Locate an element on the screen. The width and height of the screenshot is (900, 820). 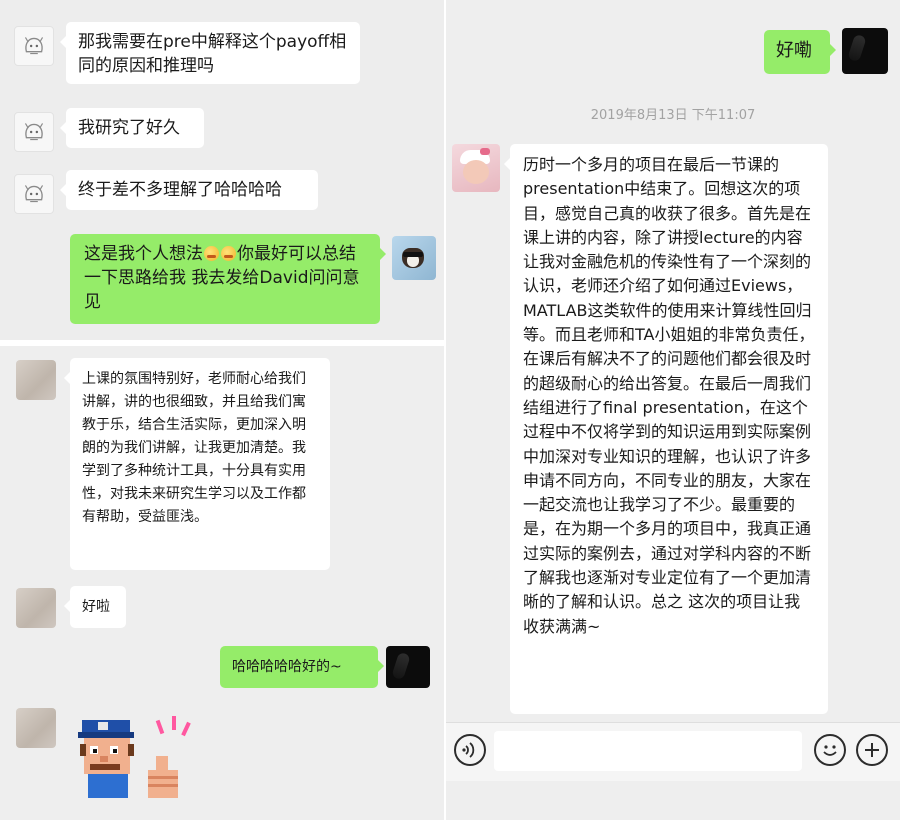
message-text: 好啦 is located at coordinates (96, 607).